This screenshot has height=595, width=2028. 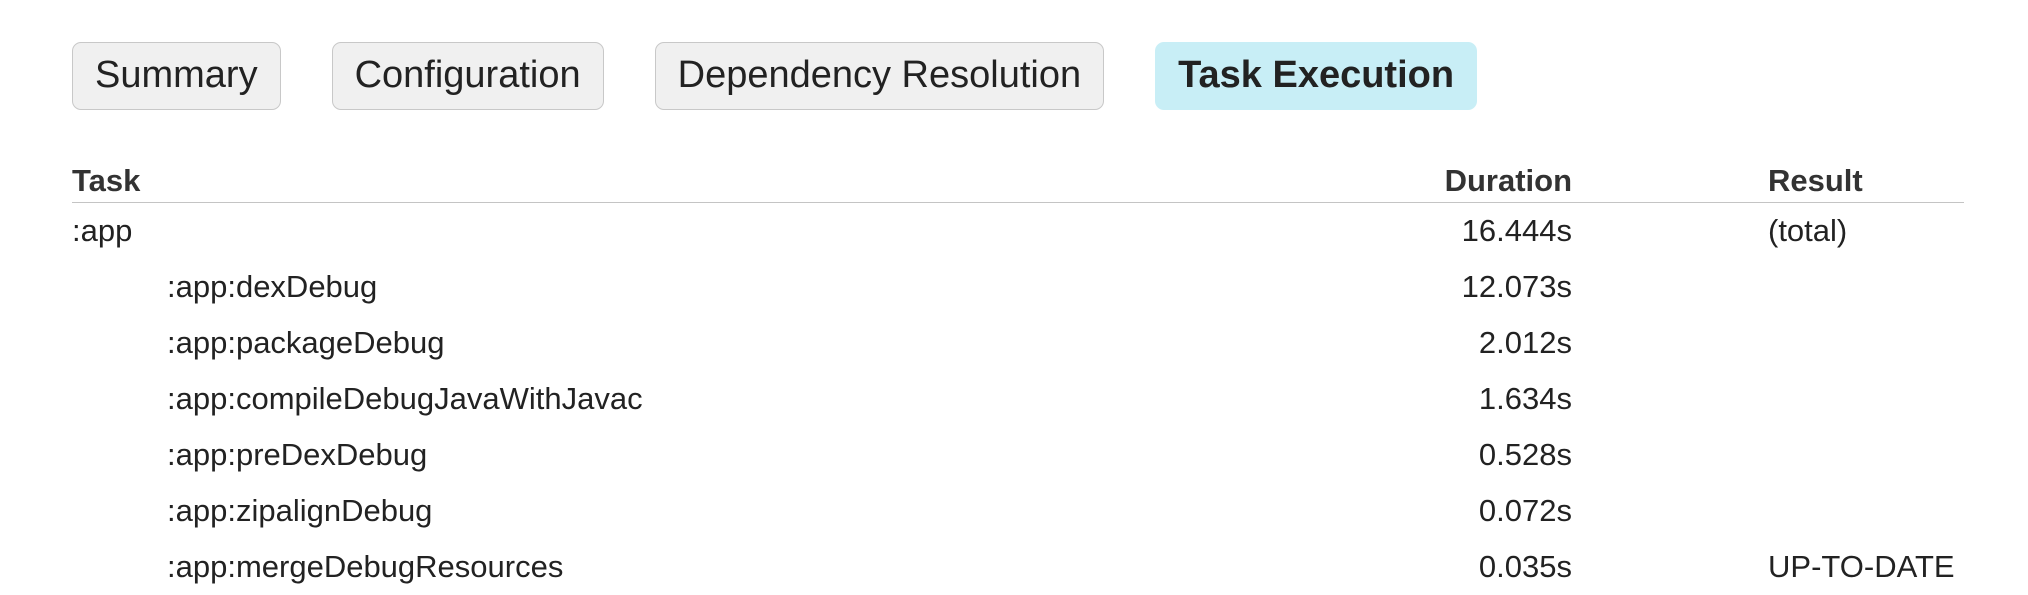 What do you see at coordinates (822, 343) in the screenshot?
I see `task-name-cell: :app:packageDebug` at bounding box center [822, 343].